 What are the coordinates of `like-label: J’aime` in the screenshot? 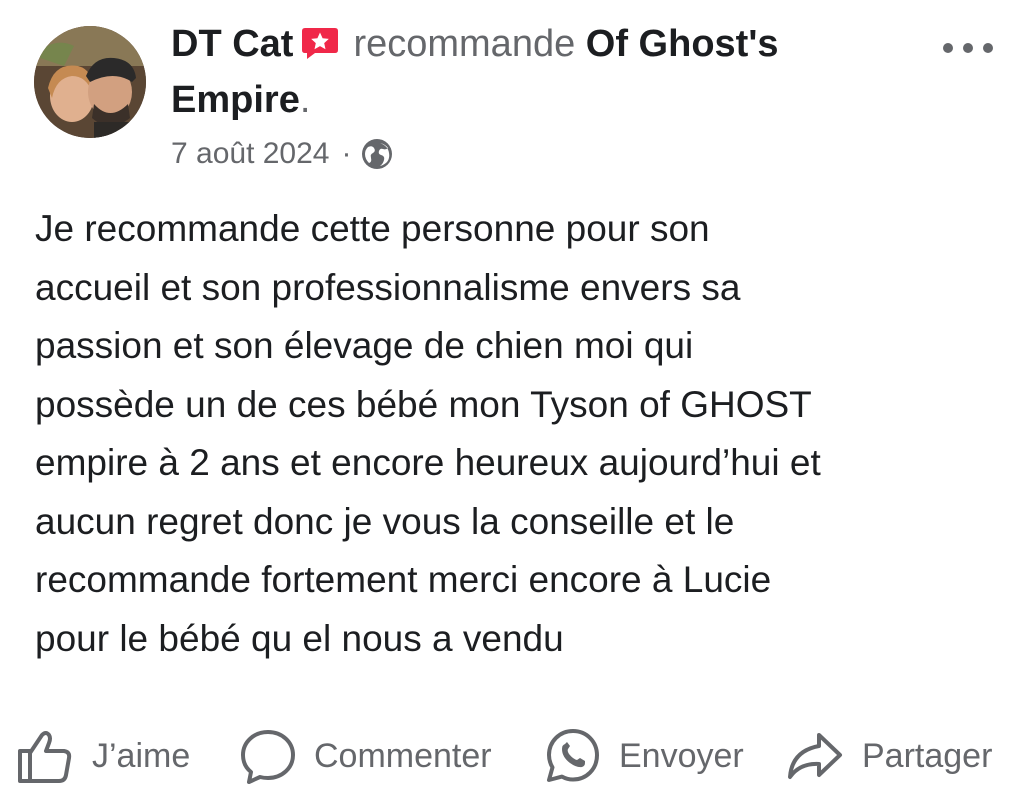 It's located at (141, 755).